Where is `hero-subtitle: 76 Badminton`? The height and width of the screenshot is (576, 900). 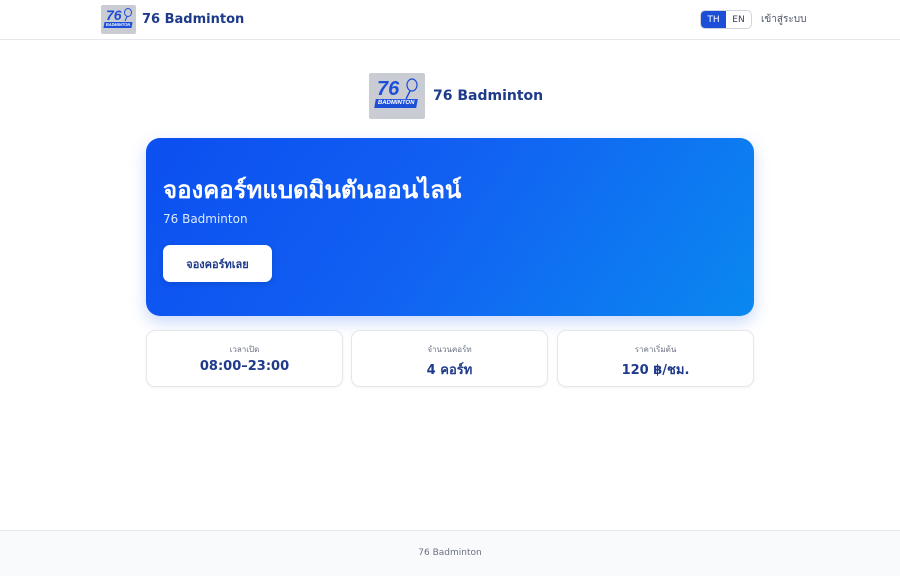 hero-subtitle: 76 Badminton is located at coordinates (205, 219).